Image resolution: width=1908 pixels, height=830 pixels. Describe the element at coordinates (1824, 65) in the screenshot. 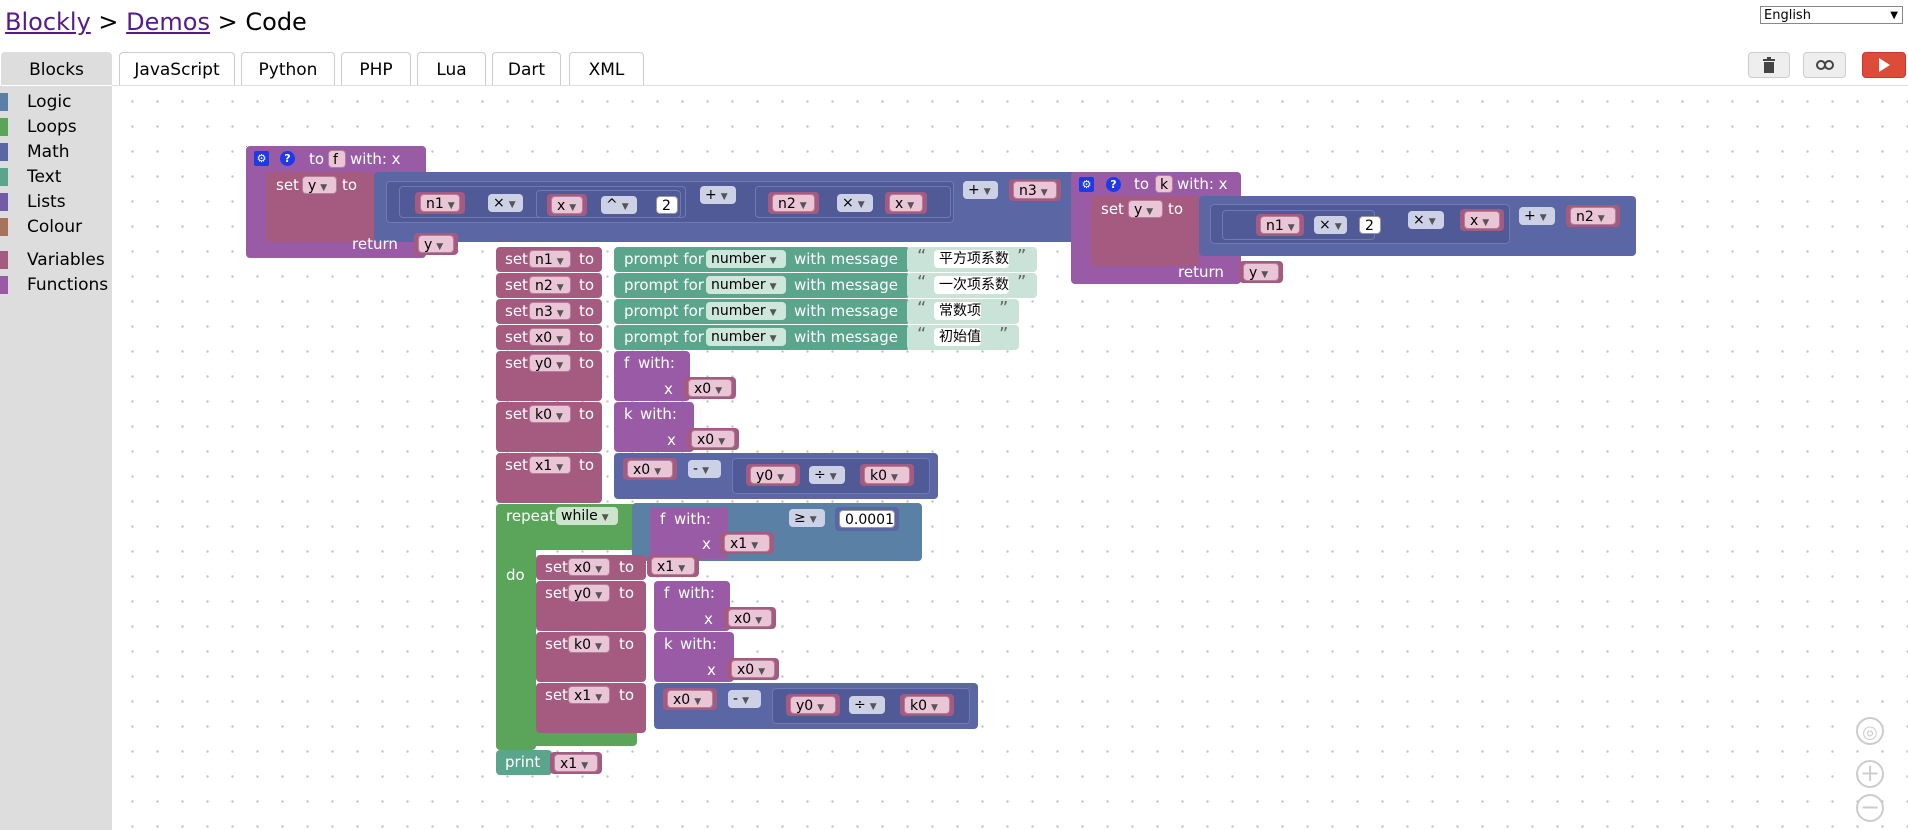

I see `link-button` at that location.